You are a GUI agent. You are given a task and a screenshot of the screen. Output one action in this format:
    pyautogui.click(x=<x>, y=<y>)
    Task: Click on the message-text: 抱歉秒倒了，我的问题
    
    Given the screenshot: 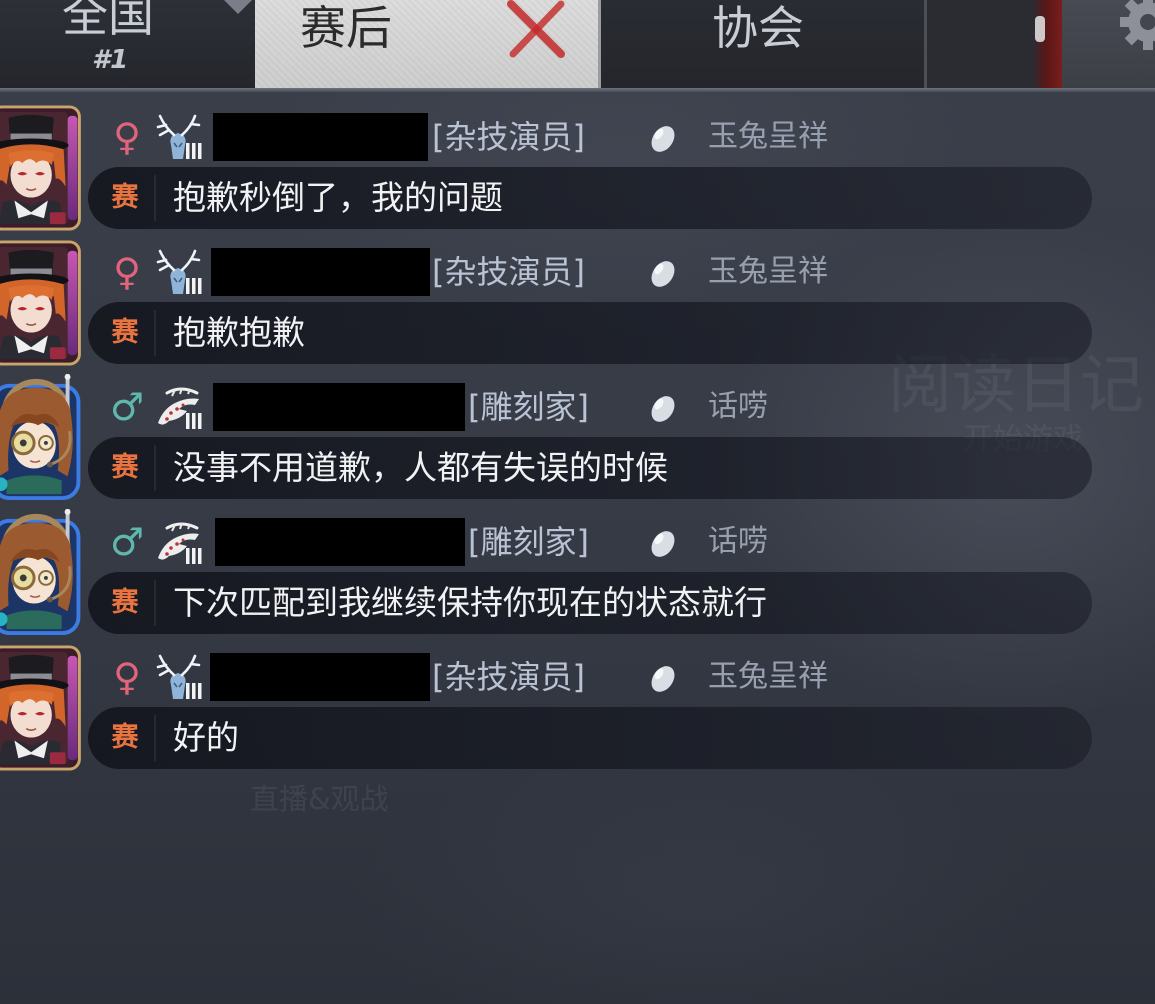 What is the action you would take?
    pyautogui.click(x=338, y=197)
    